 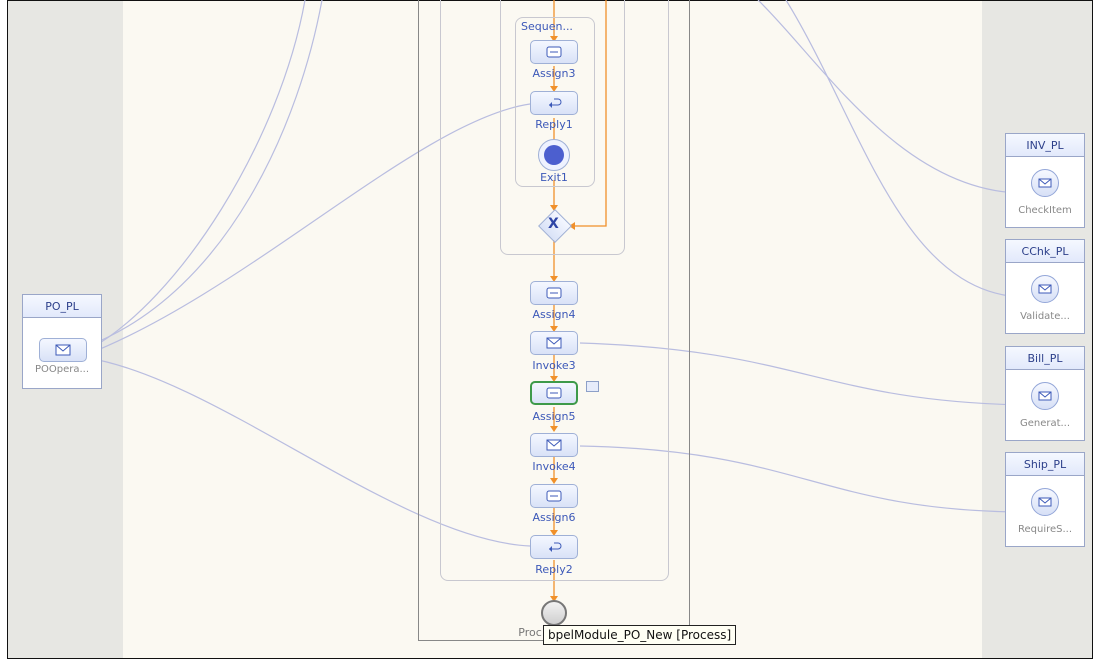 I want to click on assign4-activity, so click(x=554, y=293).